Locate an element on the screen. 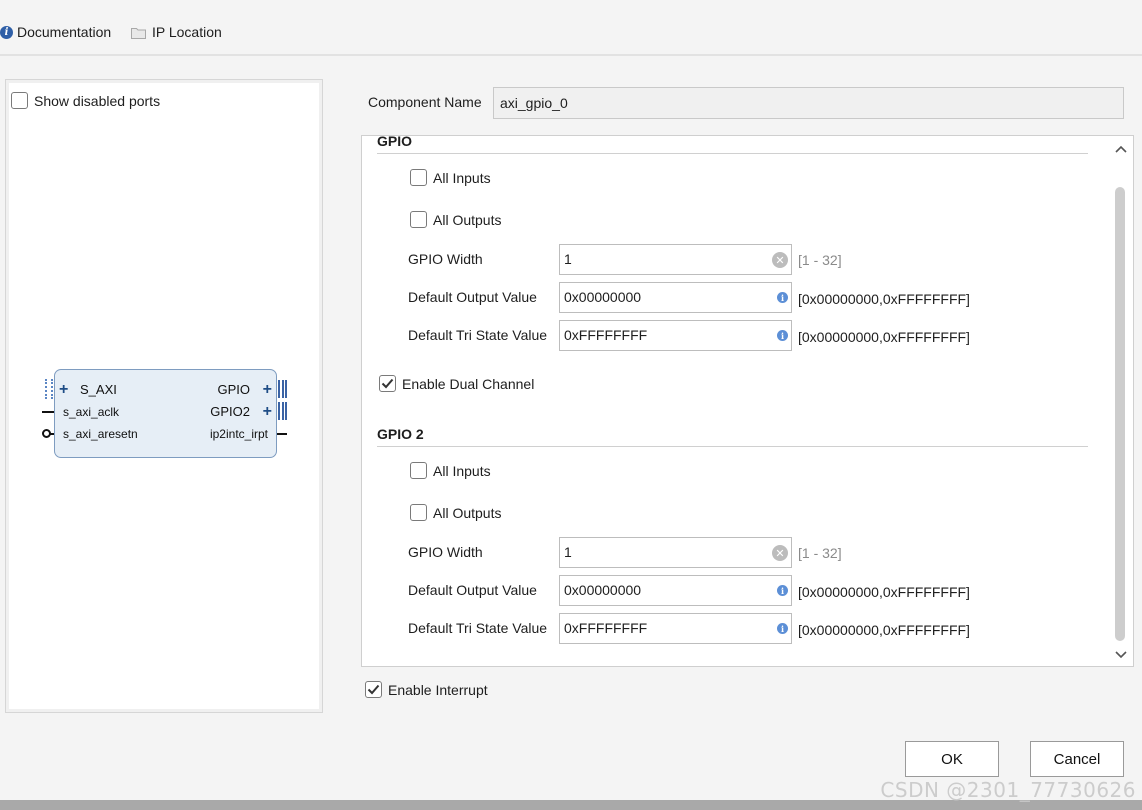 The image size is (1142, 810). ok-button: OK is located at coordinates (952, 759).